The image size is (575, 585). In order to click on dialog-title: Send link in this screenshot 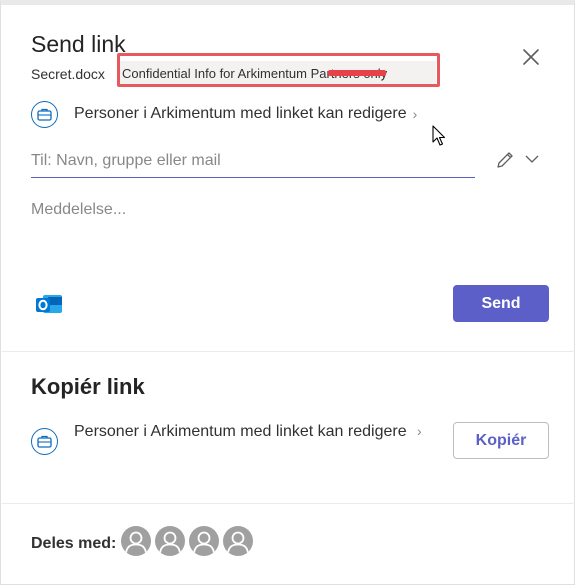, I will do `click(78, 44)`.